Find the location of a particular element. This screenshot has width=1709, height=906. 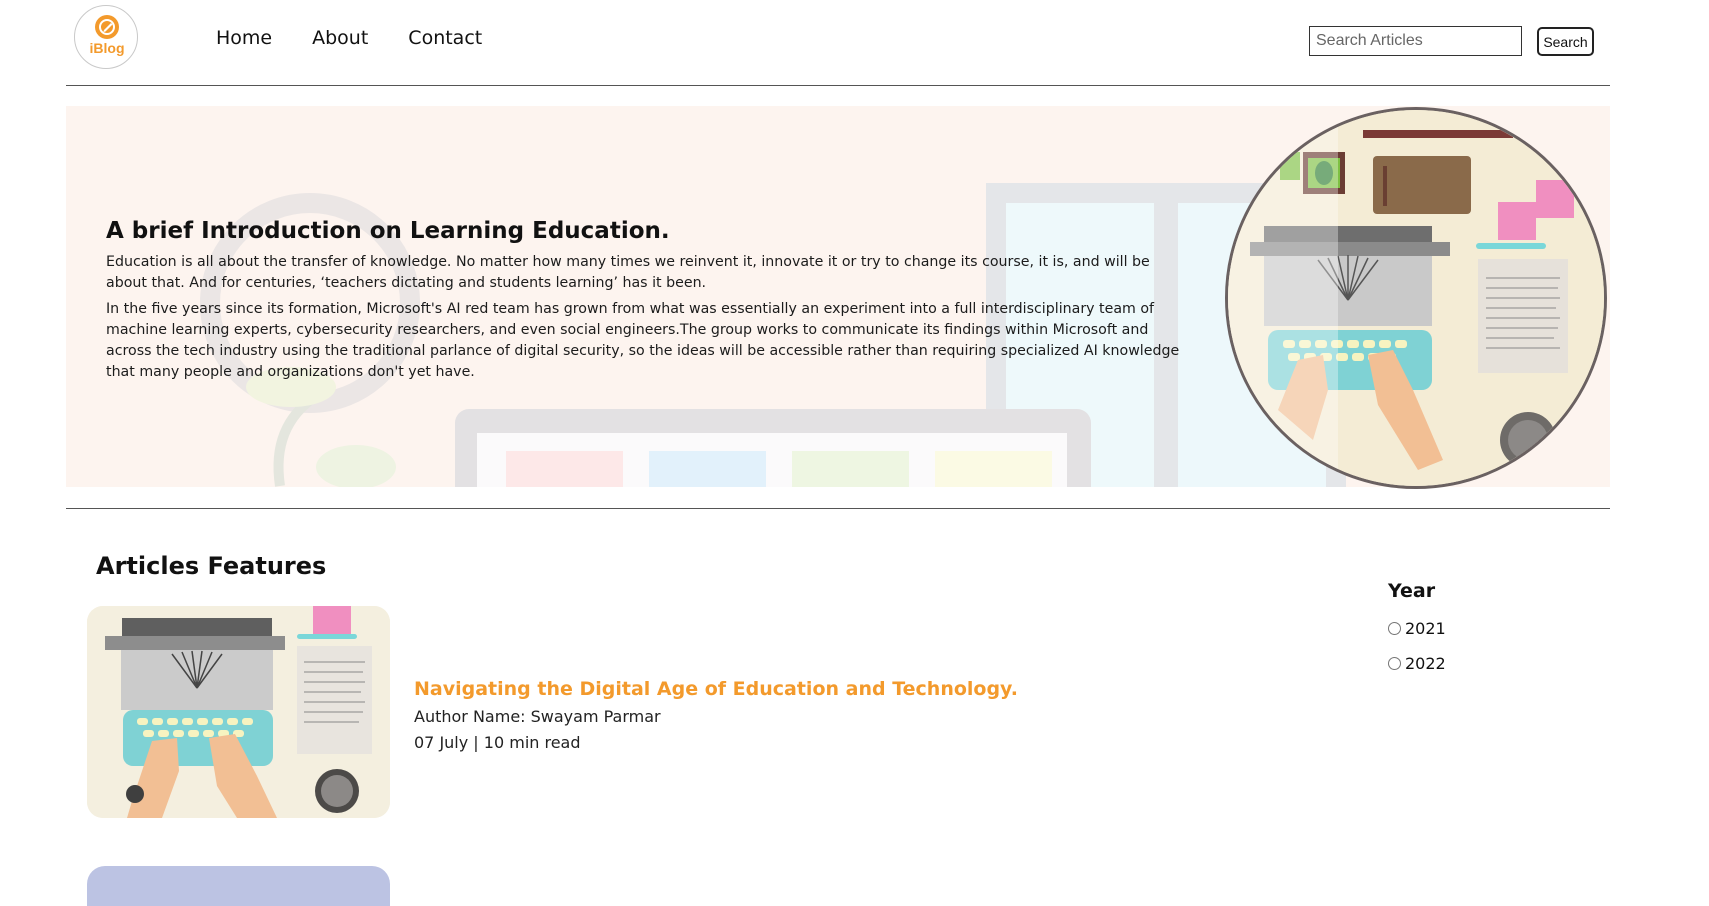

logo: iBlog is located at coordinates (106, 37).